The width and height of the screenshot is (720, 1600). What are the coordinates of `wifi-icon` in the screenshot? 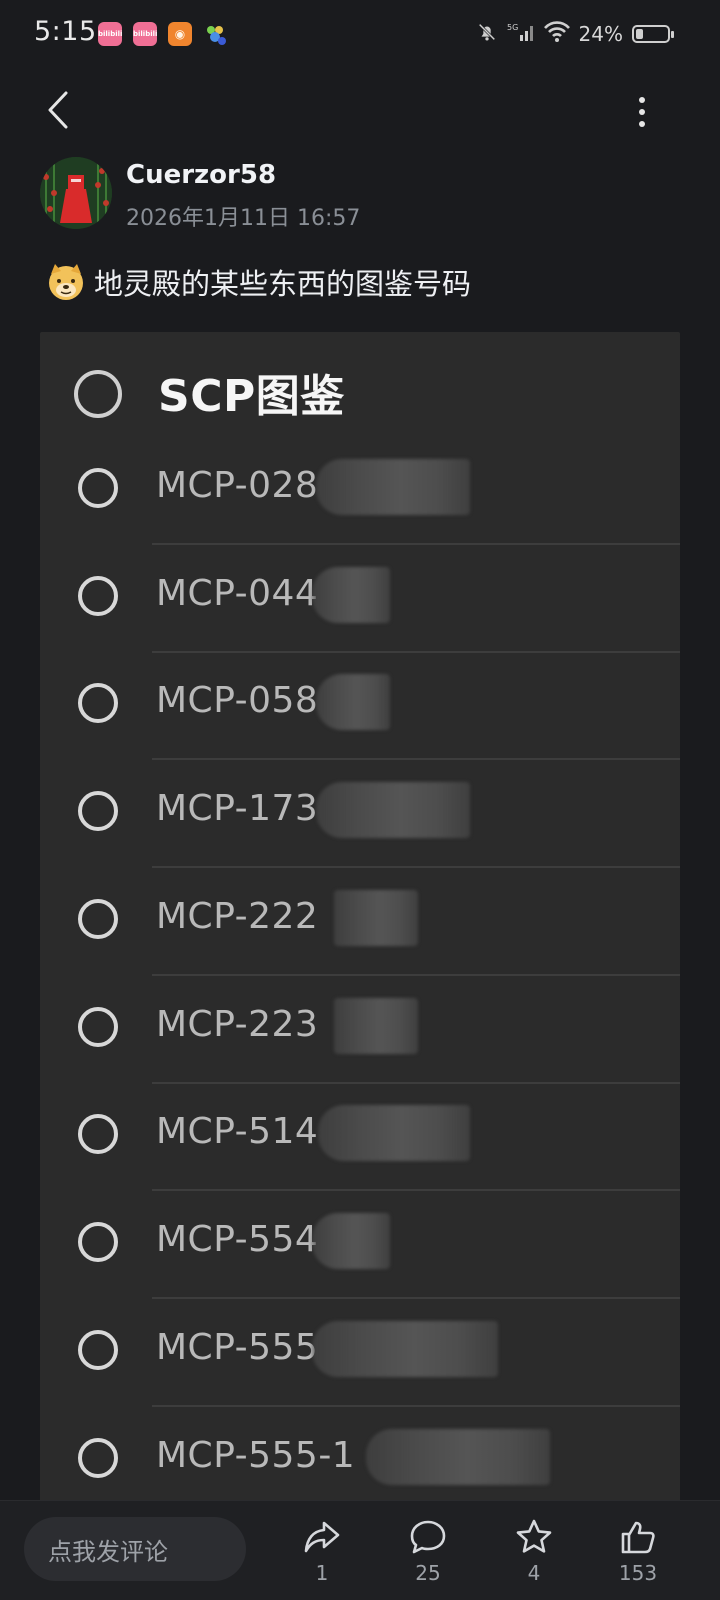 It's located at (556, 34).